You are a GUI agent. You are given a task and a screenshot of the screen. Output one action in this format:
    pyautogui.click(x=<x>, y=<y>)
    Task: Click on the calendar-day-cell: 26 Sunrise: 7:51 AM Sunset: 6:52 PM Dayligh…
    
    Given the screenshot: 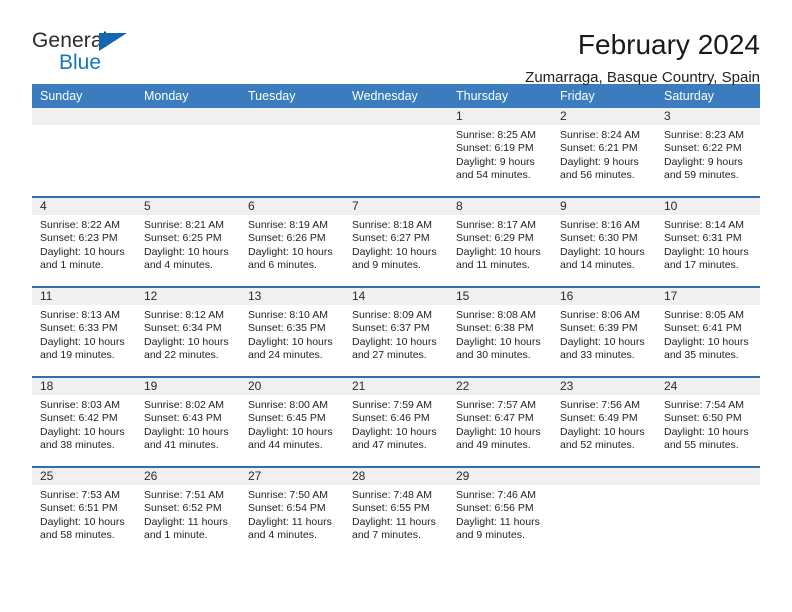 What is the action you would take?
    pyautogui.click(x=188, y=511)
    